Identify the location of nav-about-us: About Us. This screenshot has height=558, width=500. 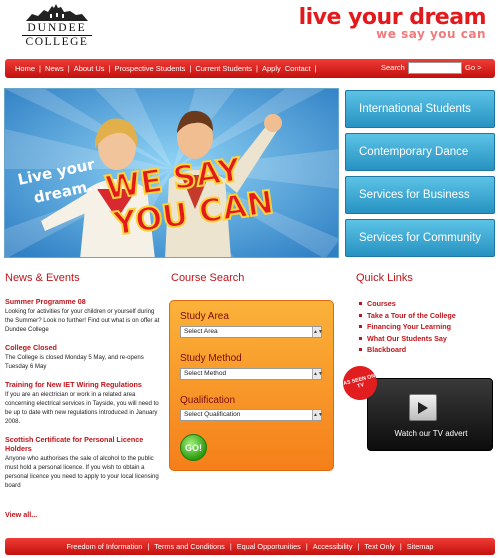
(89, 68).